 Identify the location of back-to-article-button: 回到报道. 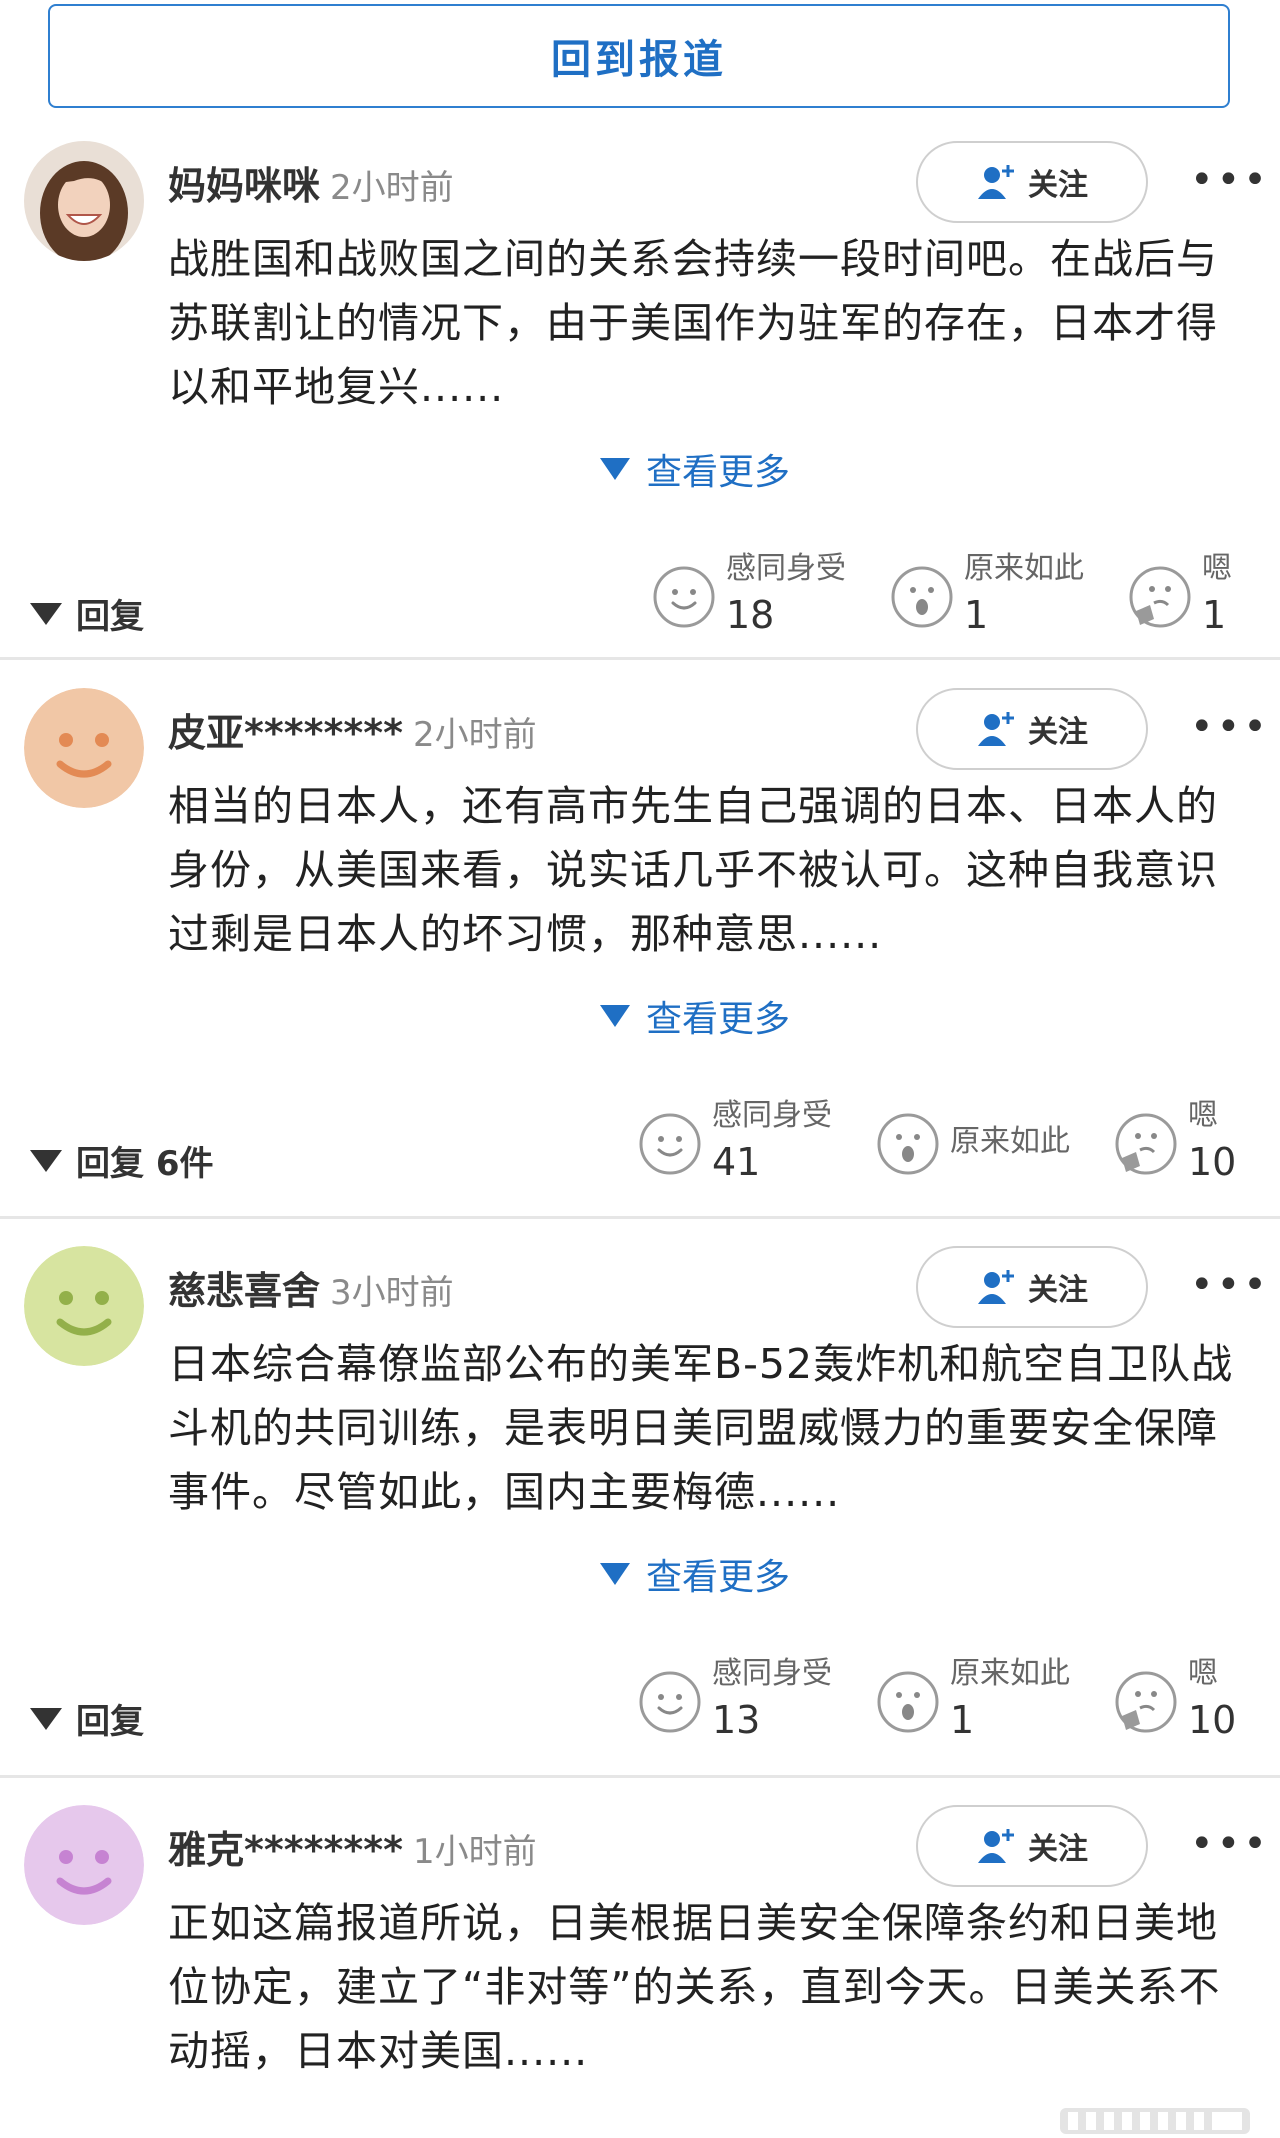
(639, 56).